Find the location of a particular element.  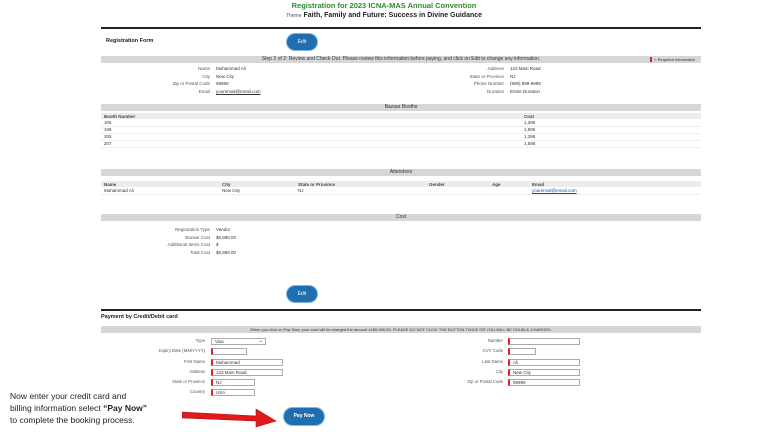

field-row: Zip or Postal Code is located at coordinates (455, 382).